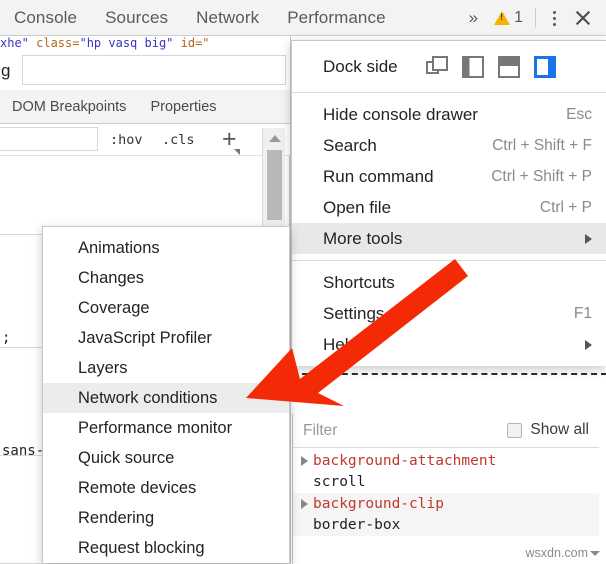 The width and height of the screenshot is (606, 564). I want to click on menu-group-secondary: Shortcuts Settings F1 Help, so click(449, 313).